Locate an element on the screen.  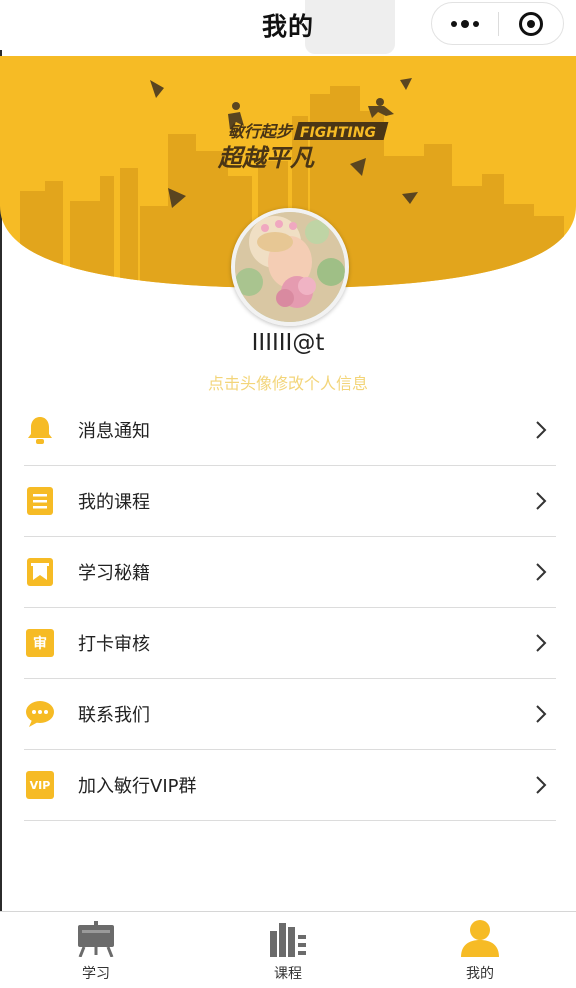
close-mini-program-button is located at coordinates (531, 23).